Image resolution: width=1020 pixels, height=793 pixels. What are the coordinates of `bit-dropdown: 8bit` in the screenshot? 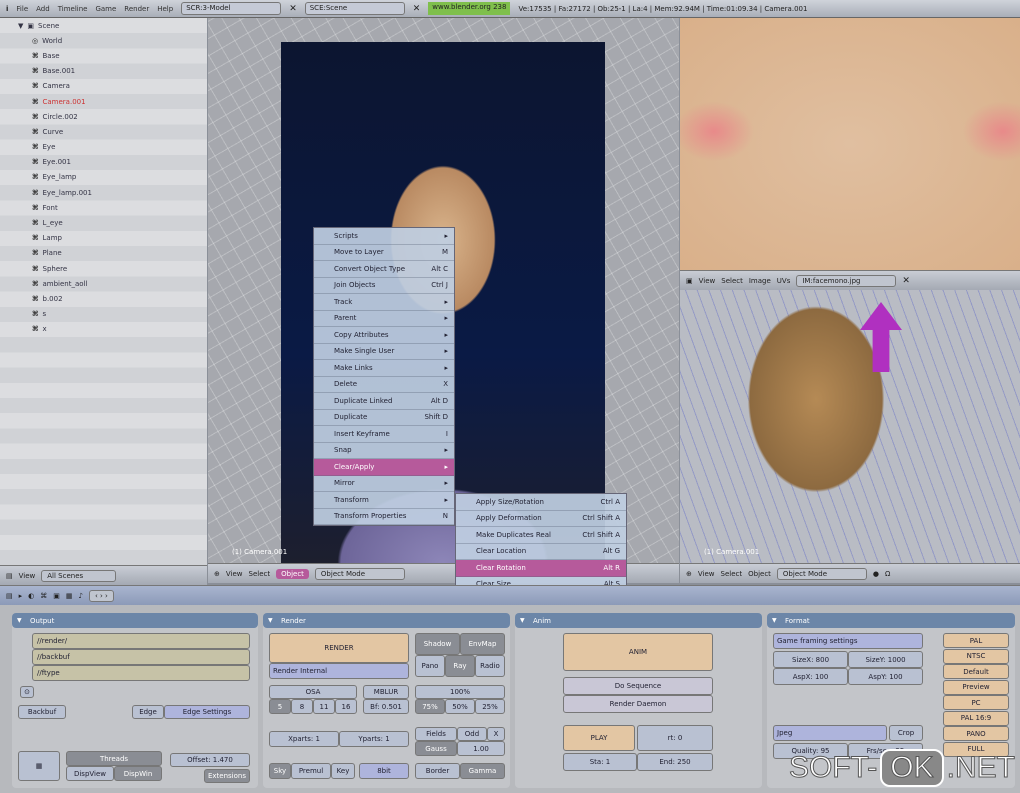 It's located at (384, 771).